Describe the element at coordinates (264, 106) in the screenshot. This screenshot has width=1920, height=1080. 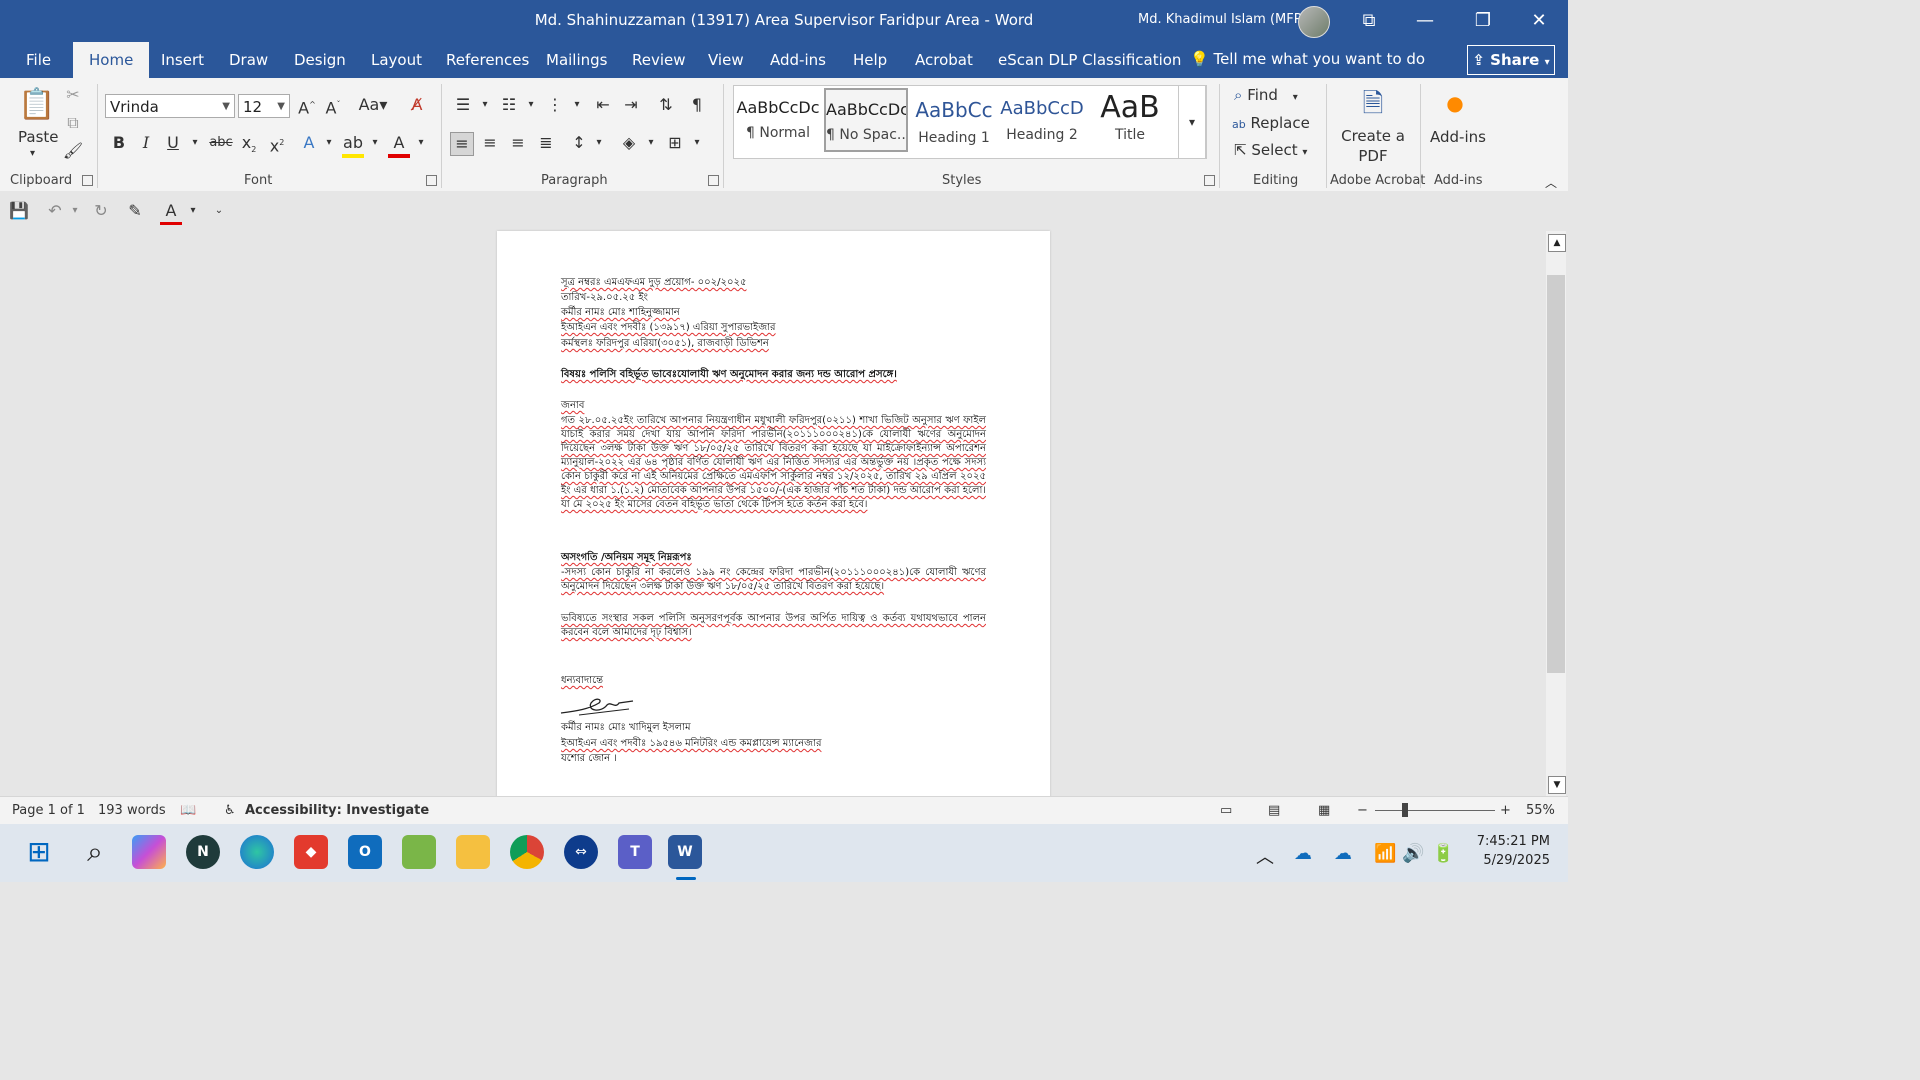
I see `font-size-box: 12 ▼` at that location.